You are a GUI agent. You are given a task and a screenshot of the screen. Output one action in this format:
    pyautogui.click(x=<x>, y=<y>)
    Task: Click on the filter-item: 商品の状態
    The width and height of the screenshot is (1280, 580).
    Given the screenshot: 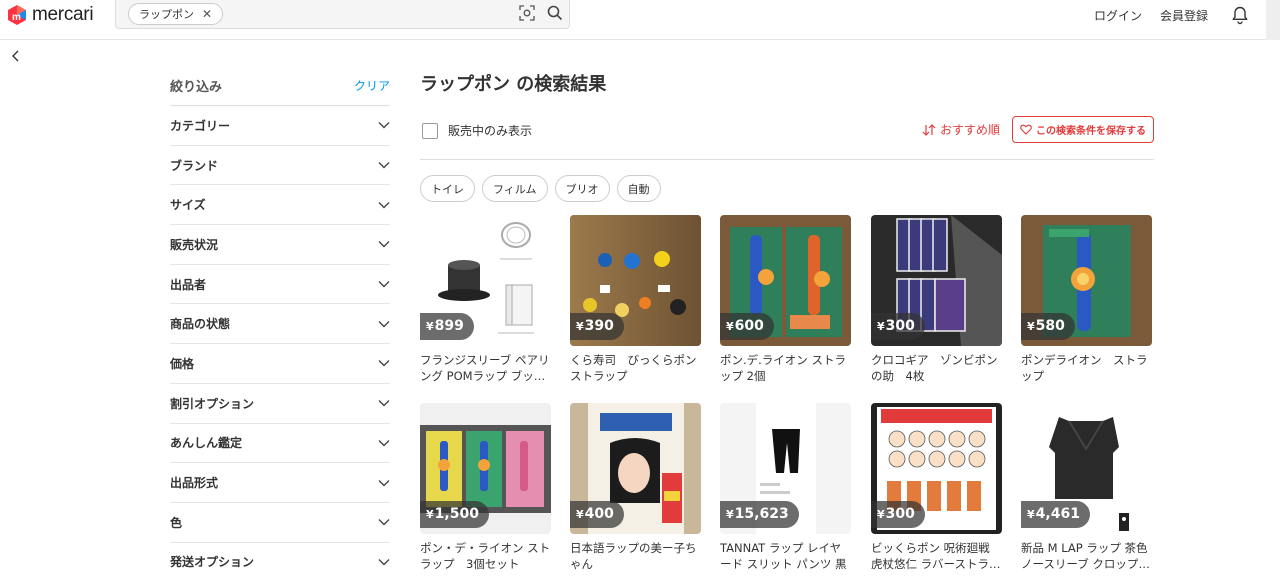 What is the action you would take?
    pyautogui.click(x=280, y=324)
    